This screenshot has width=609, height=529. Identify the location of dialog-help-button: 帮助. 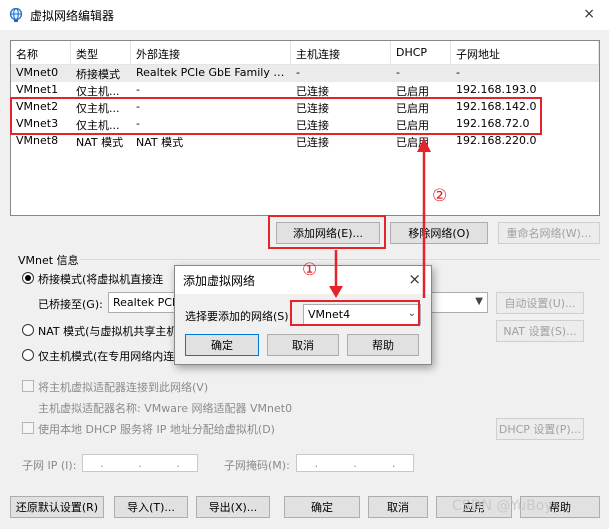
(383, 345).